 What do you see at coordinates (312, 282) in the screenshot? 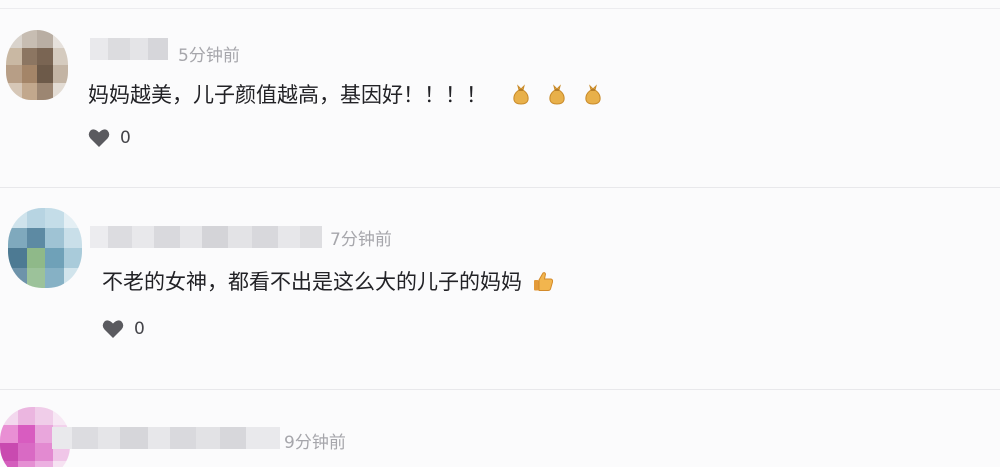
I see `comment-text-content: 不老的女神，都看不出是这么大的儿子的妈妈` at bounding box center [312, 282].